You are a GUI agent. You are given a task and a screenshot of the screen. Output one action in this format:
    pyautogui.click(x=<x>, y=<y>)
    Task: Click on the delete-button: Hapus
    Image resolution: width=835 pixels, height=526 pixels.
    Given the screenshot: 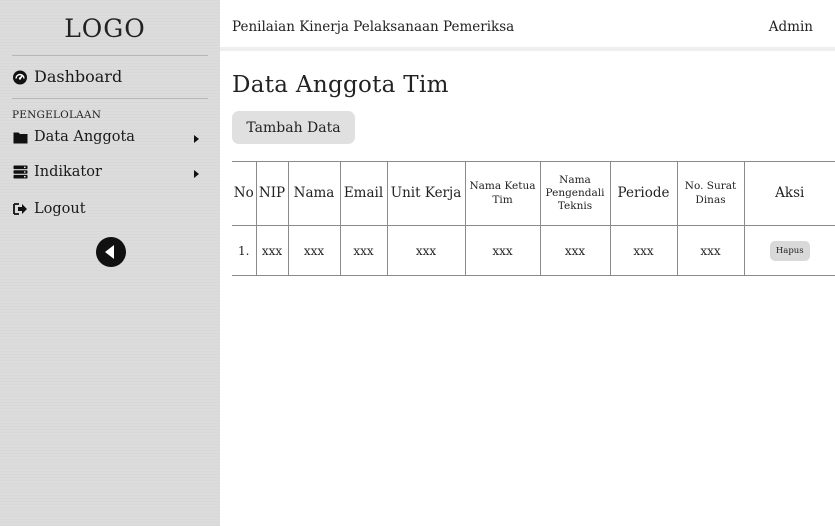 What is the action you would take?
    pyautogui.click(x=789, y=250)
    